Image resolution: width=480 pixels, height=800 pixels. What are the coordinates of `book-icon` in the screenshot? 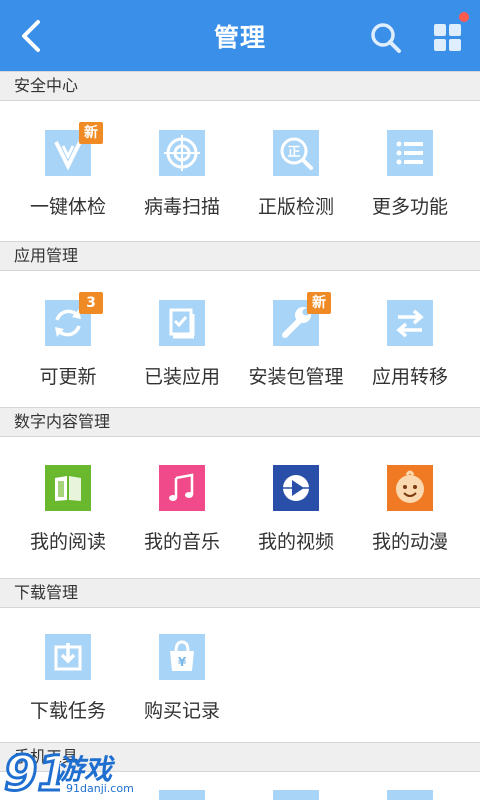 It's located at (68, 488).